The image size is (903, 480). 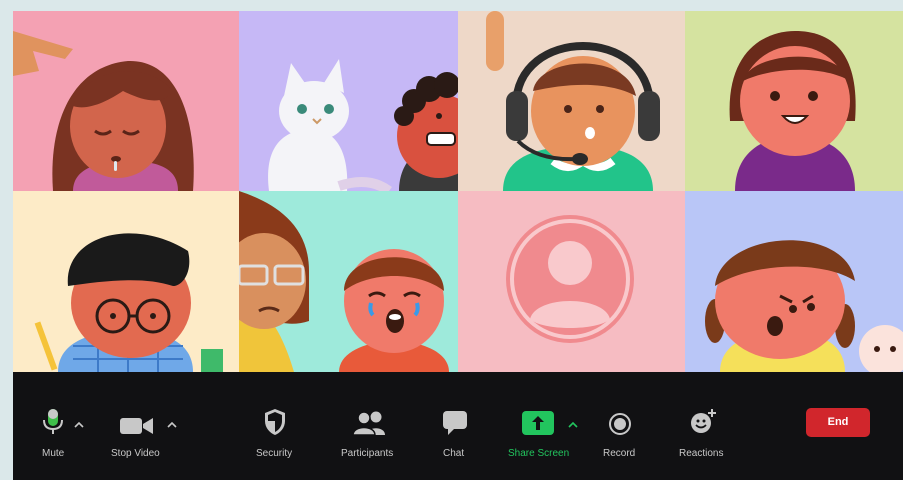 I want to click on share-screen-label: Share Screen, so click(x=539, y=453).